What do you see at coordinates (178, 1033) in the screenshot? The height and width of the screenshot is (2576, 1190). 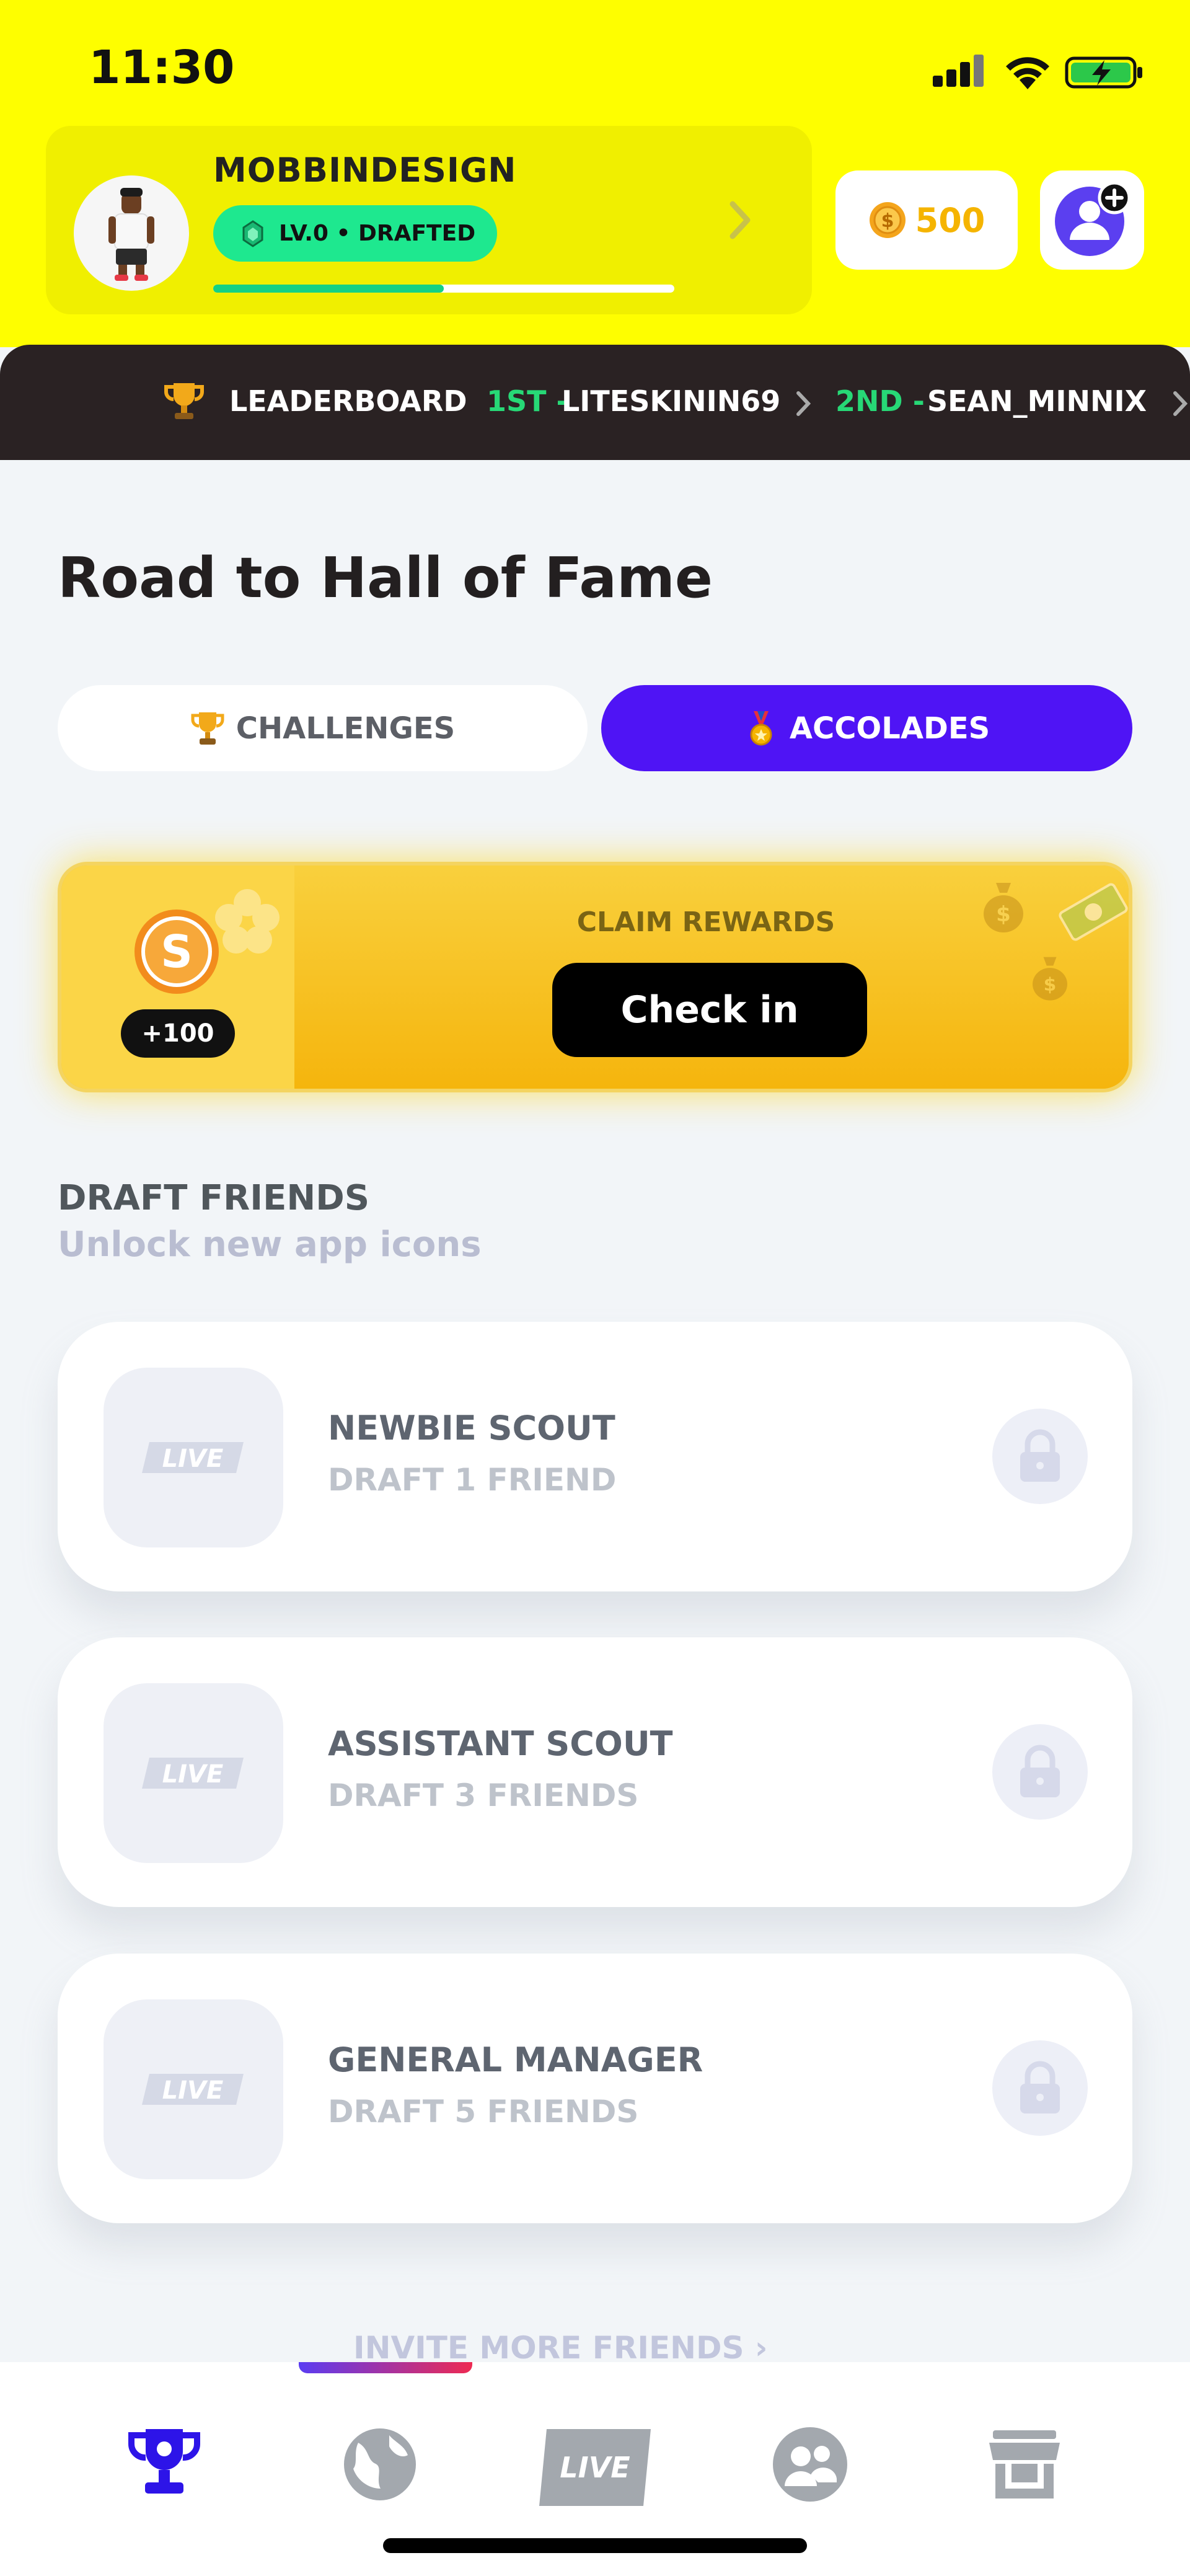 I see `reward-amount: +100` at bounding box center [178, 1033].